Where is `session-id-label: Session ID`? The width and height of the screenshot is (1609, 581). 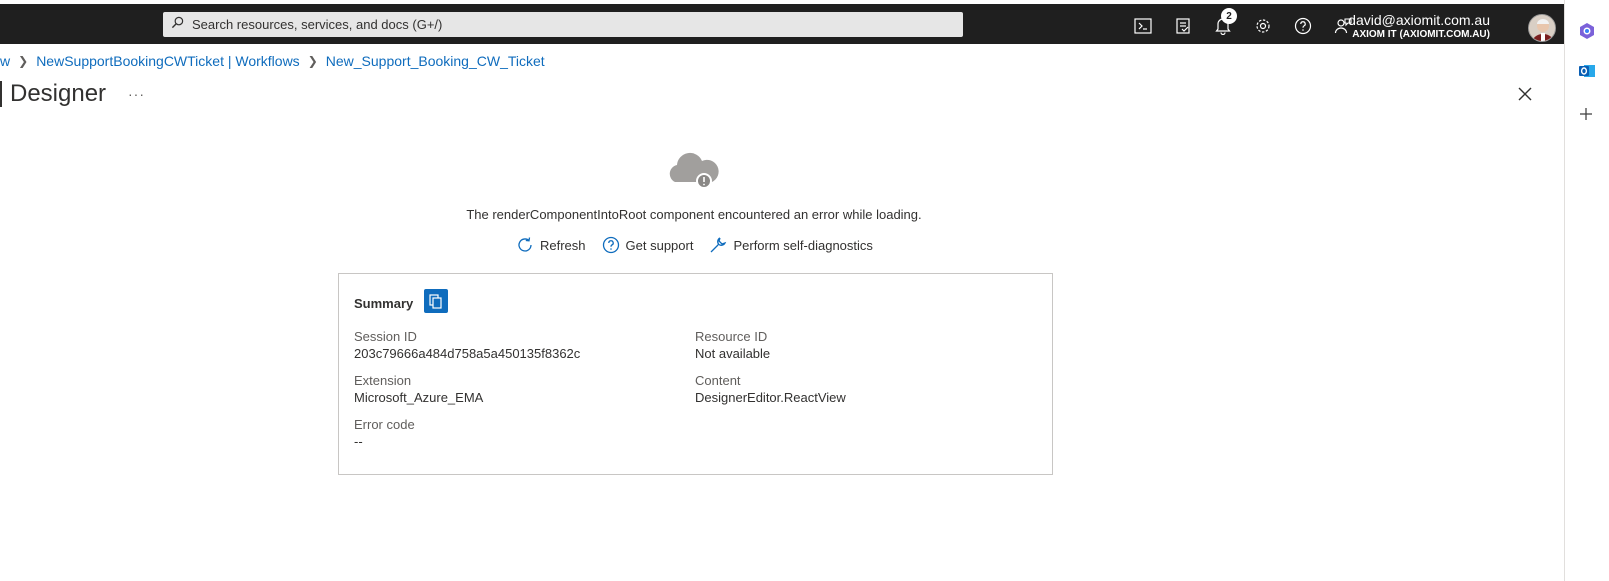
session-id-label: Session ID is located at coordinates (385, 336).